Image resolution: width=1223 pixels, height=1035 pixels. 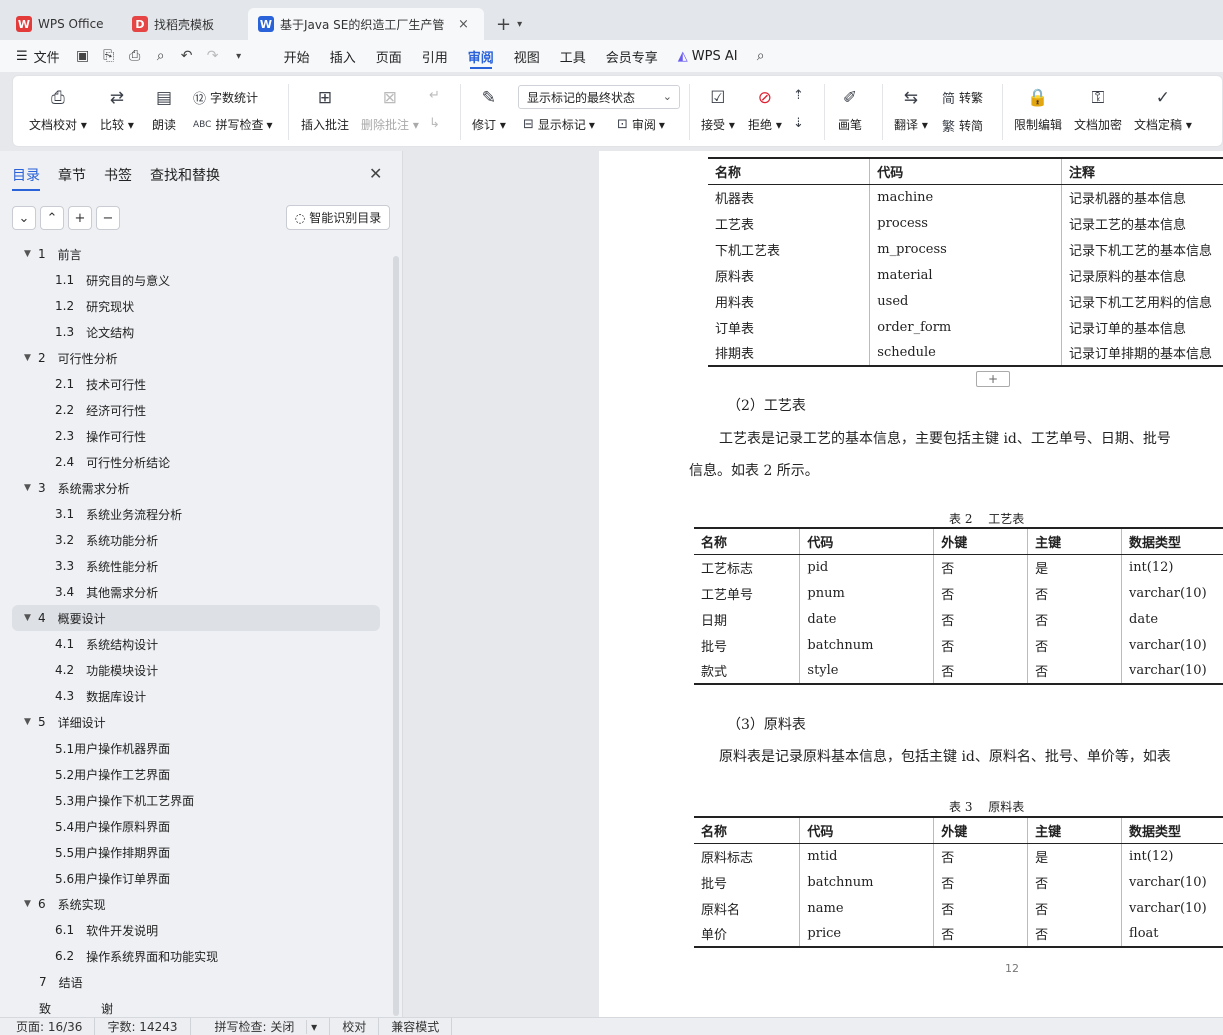 What do you see at coordinates (641, 124) in the screenshot?
I see `reviewing-pane-button: ⊡ 审阅 ▾` at bounding box center [641, 124].